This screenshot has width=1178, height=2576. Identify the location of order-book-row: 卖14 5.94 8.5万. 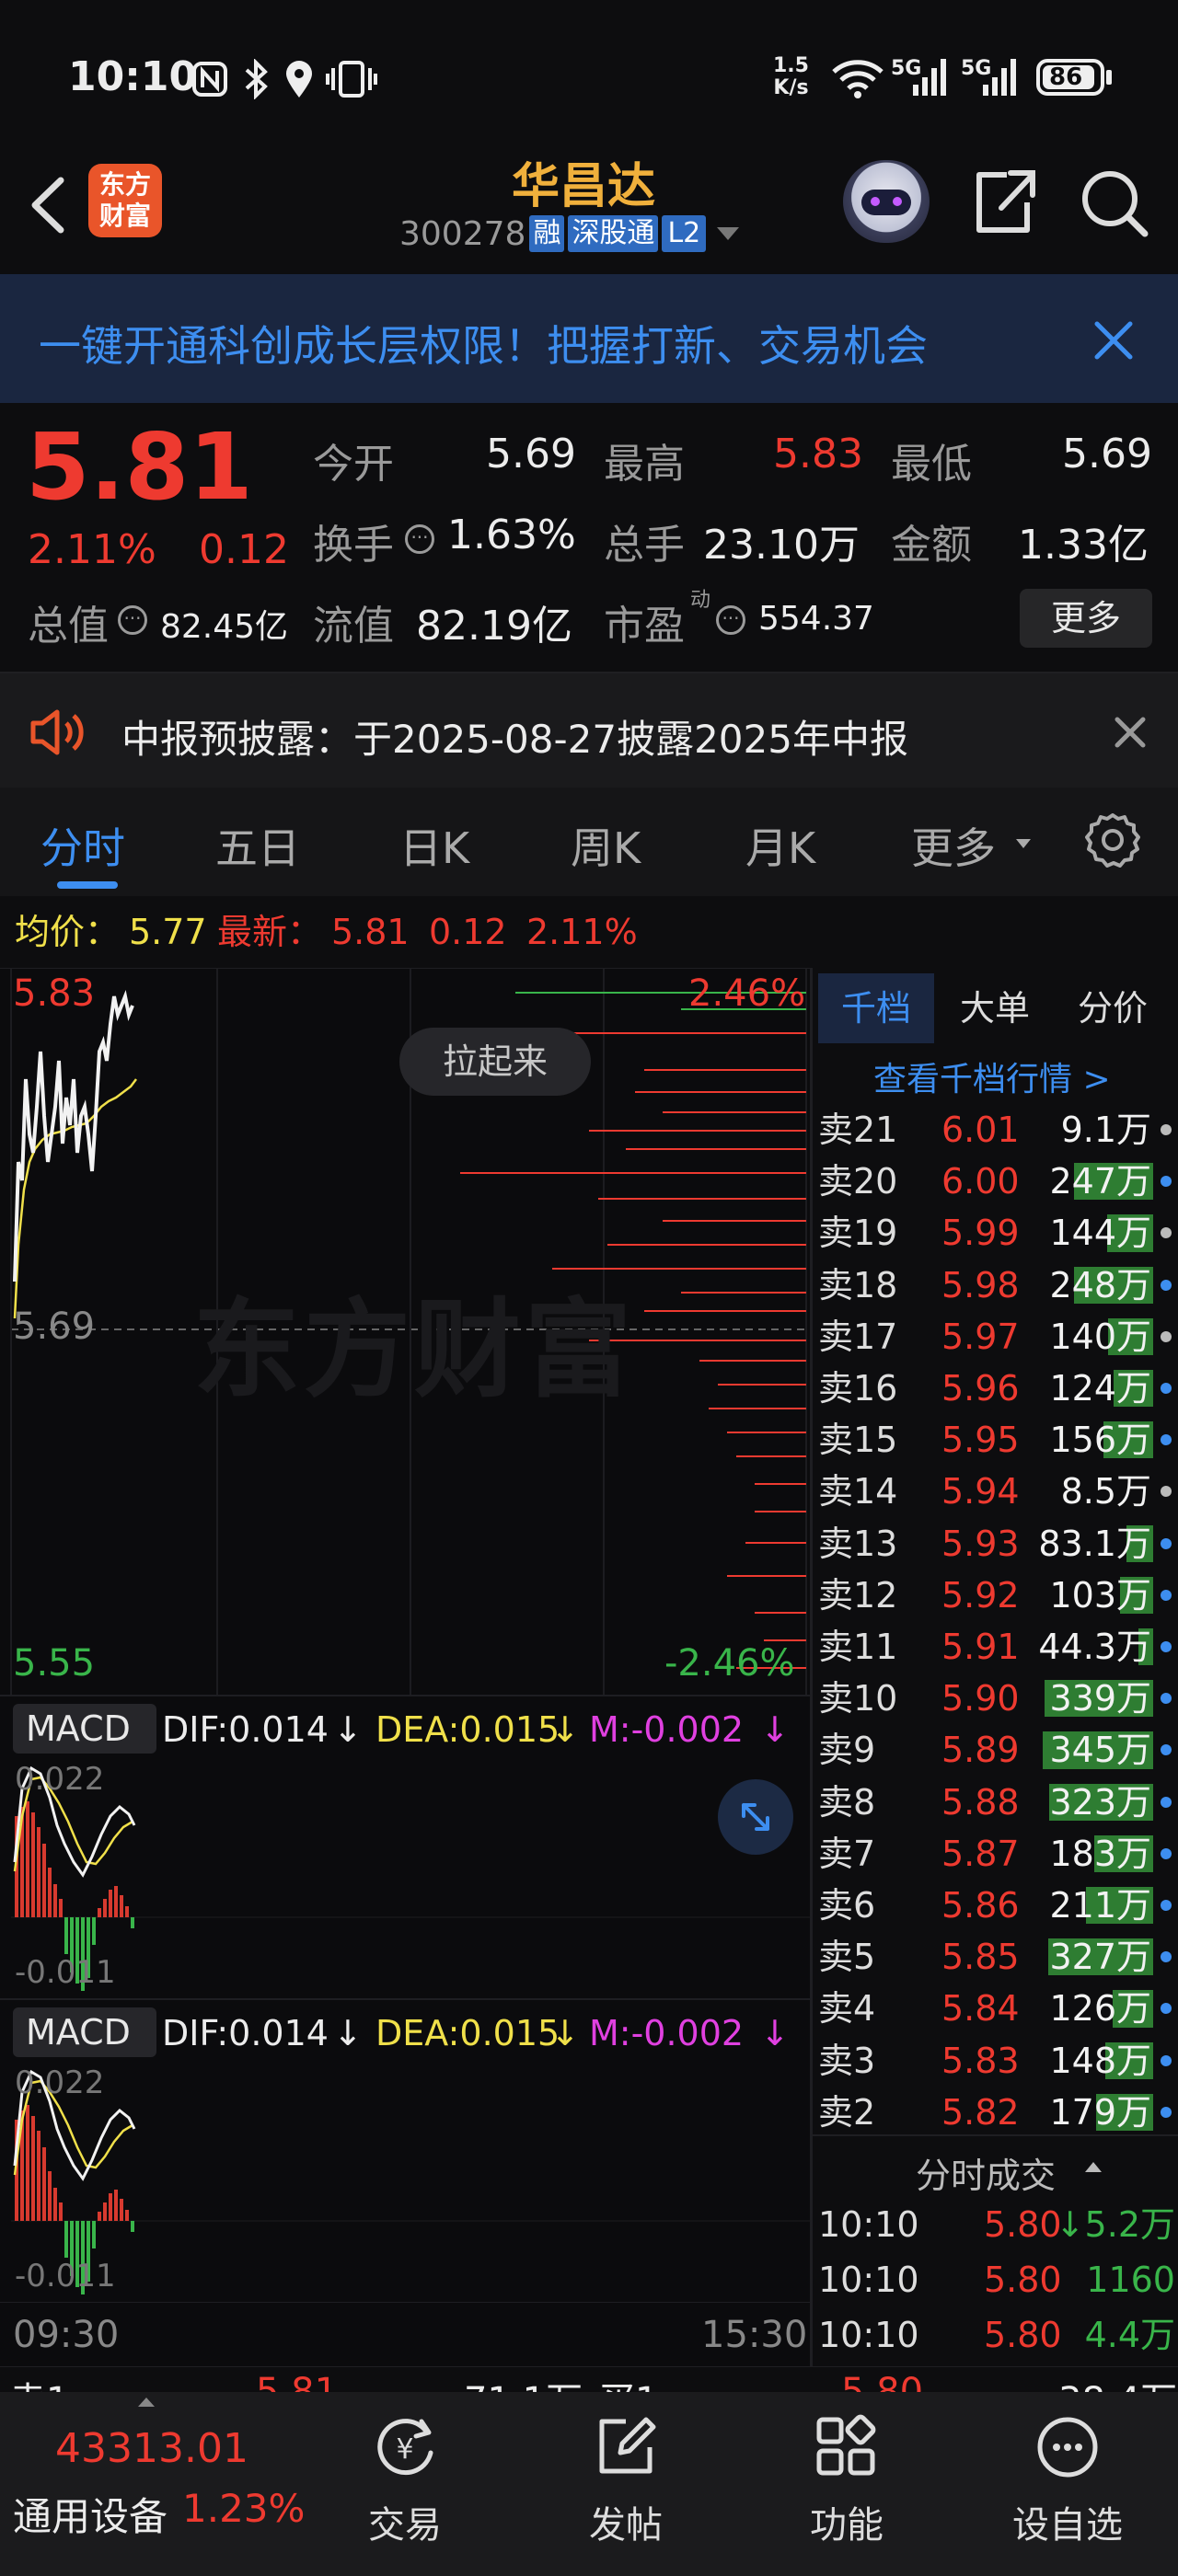
(995, 1491).